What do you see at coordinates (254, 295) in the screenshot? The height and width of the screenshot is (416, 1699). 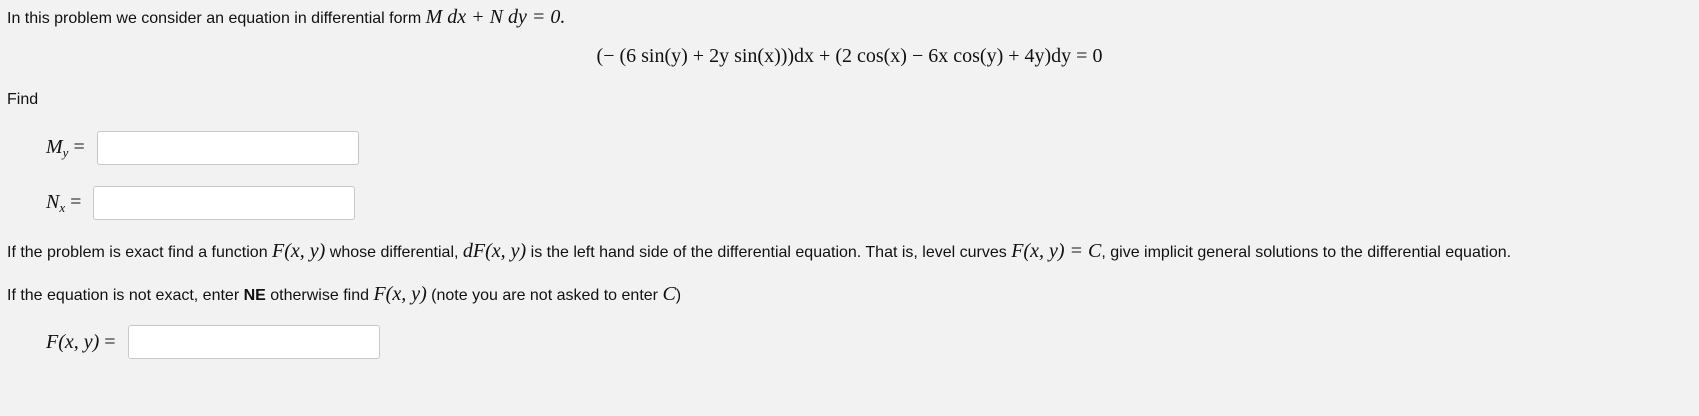 I see `ne-keyword: NE` at bounding box center [254, 295].